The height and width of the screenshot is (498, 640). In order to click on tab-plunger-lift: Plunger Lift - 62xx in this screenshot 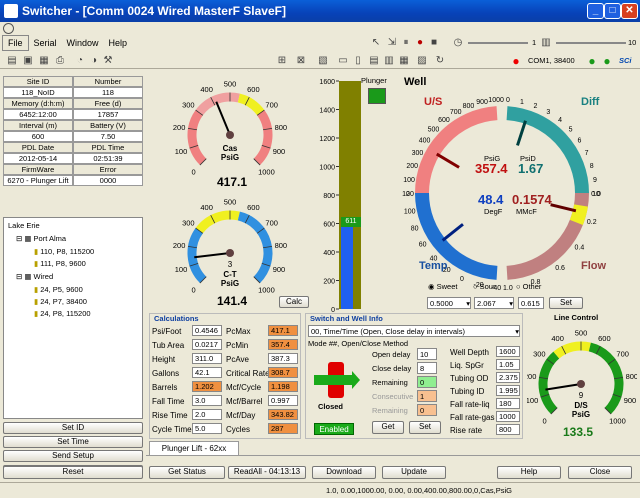, I will do `click(194, 448)`.